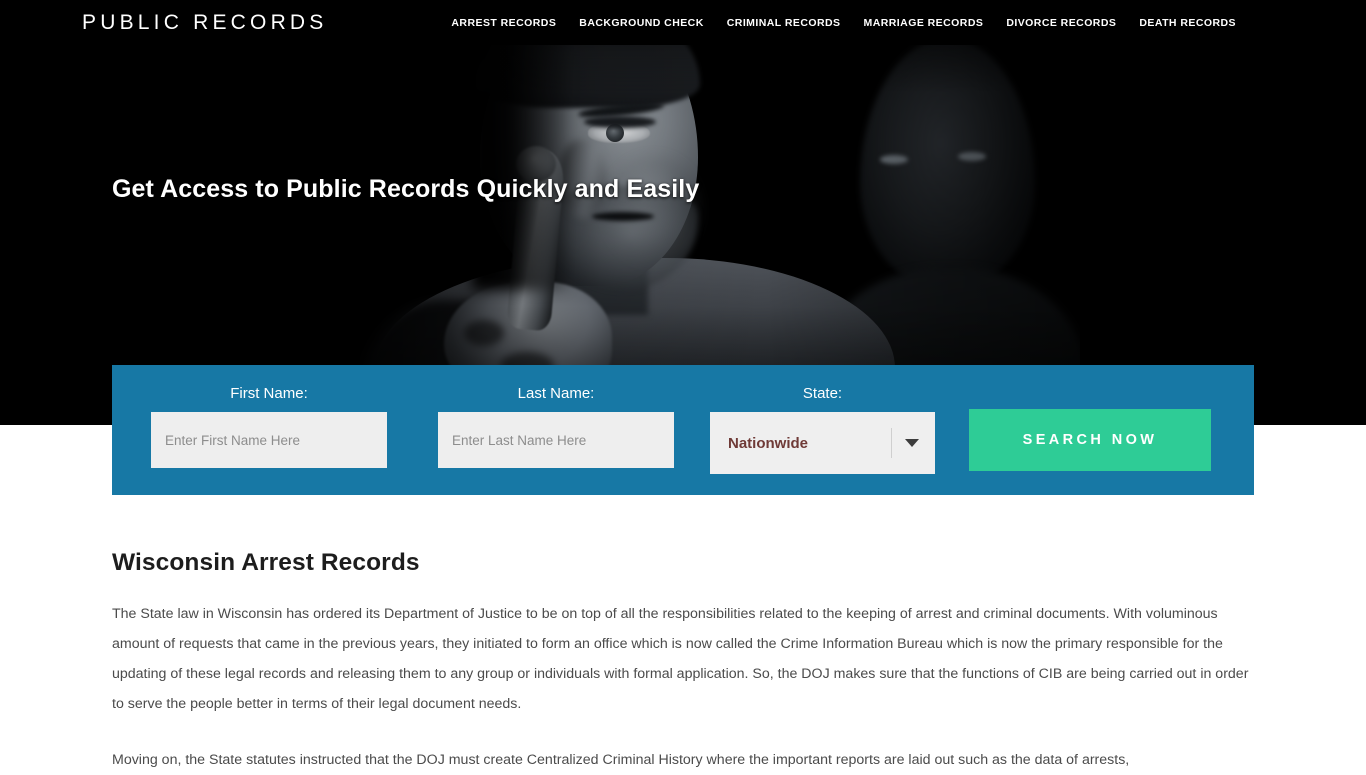 The image size is (1366, 775). What do you see at coordinates (266, 562) in the screenshot?
I see `page-title: Wisconsin Arrest Records` at bounding box center [266, 562].